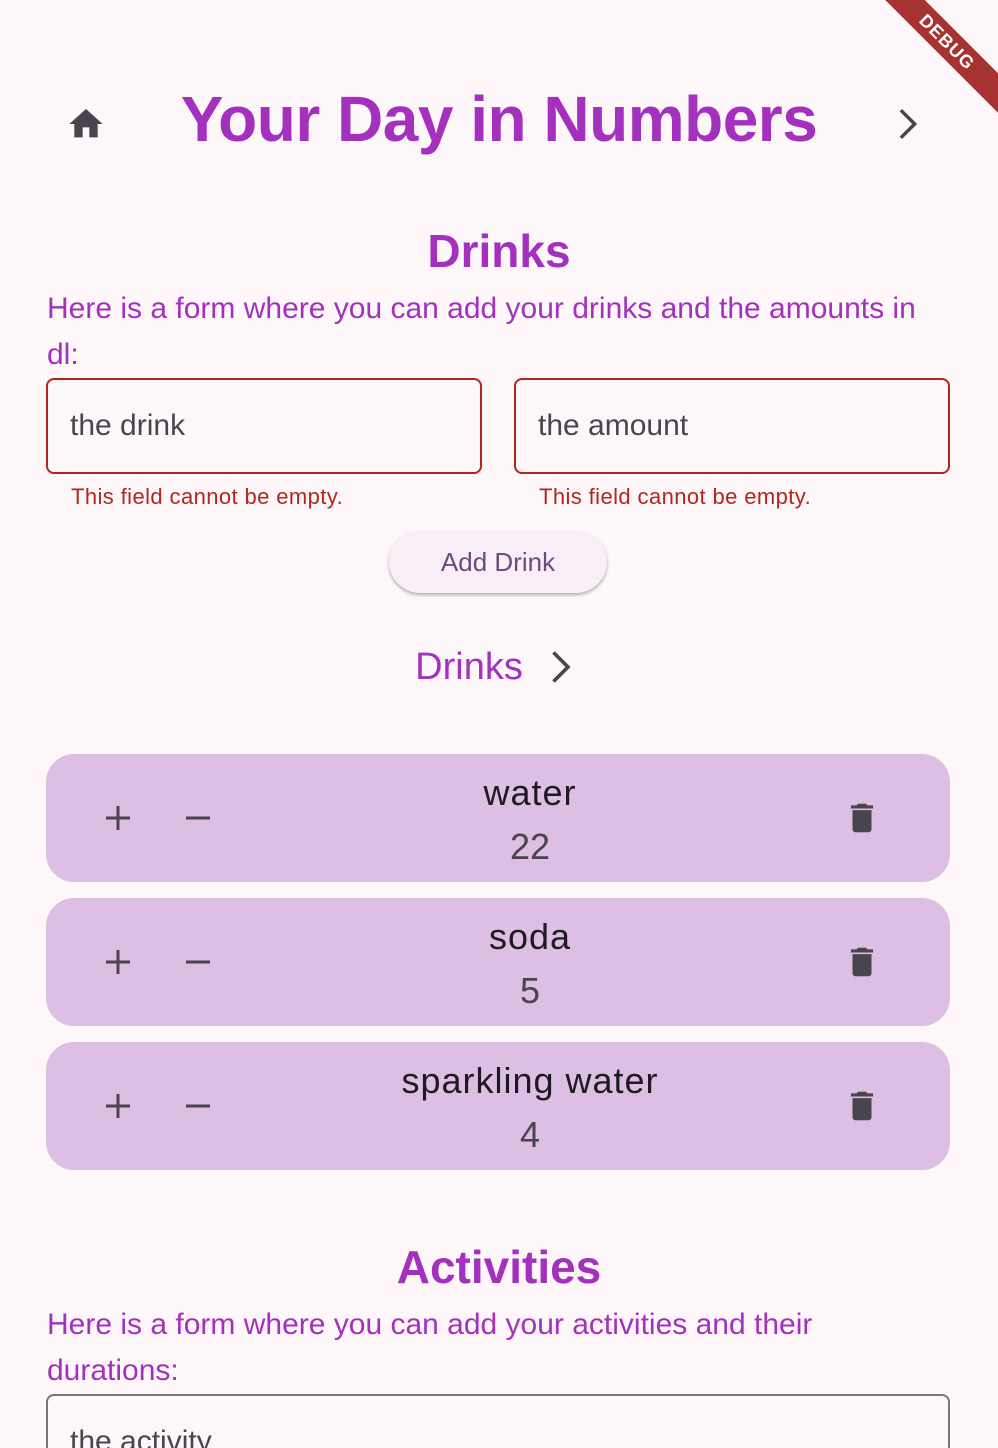  What do you see at coordinates (530, 792) in the screenshot?
I see `drink-name: water` at bounding box center [530, 792].